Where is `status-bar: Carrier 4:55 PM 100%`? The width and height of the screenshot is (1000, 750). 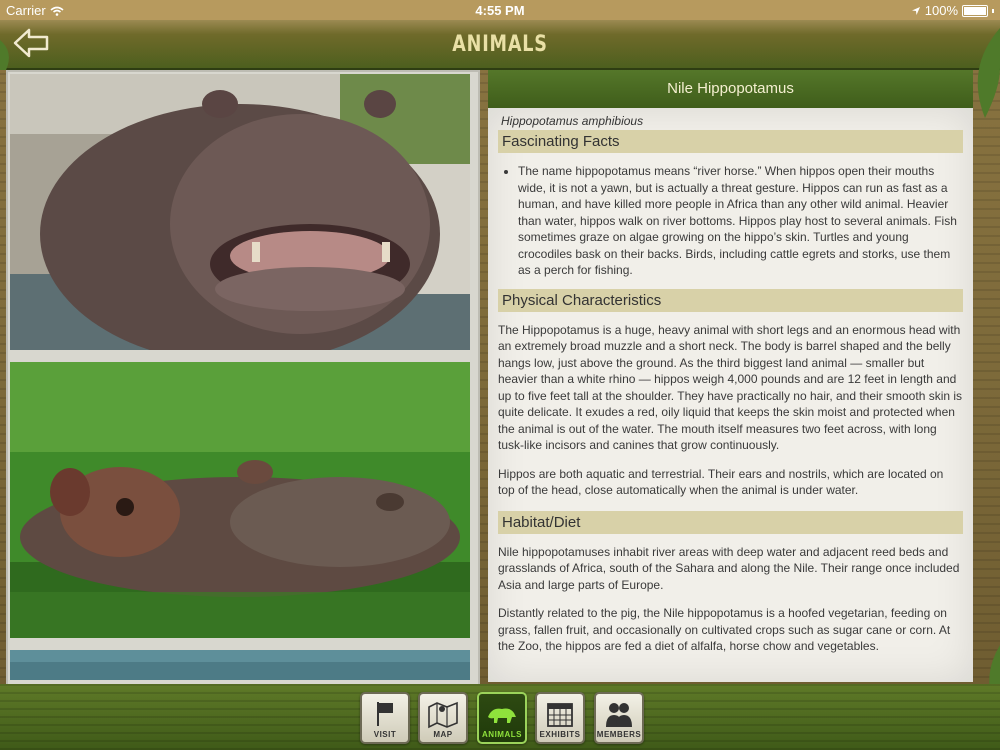 status-bar: Carrier 4:55 PM 100% is located at coordinates (500, 10).